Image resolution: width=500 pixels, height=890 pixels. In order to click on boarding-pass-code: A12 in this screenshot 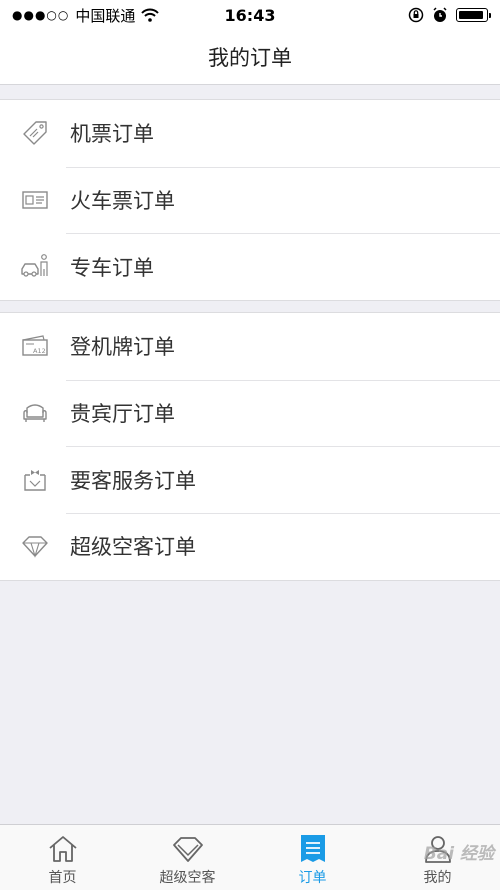, I will do `click(39, 351)`.